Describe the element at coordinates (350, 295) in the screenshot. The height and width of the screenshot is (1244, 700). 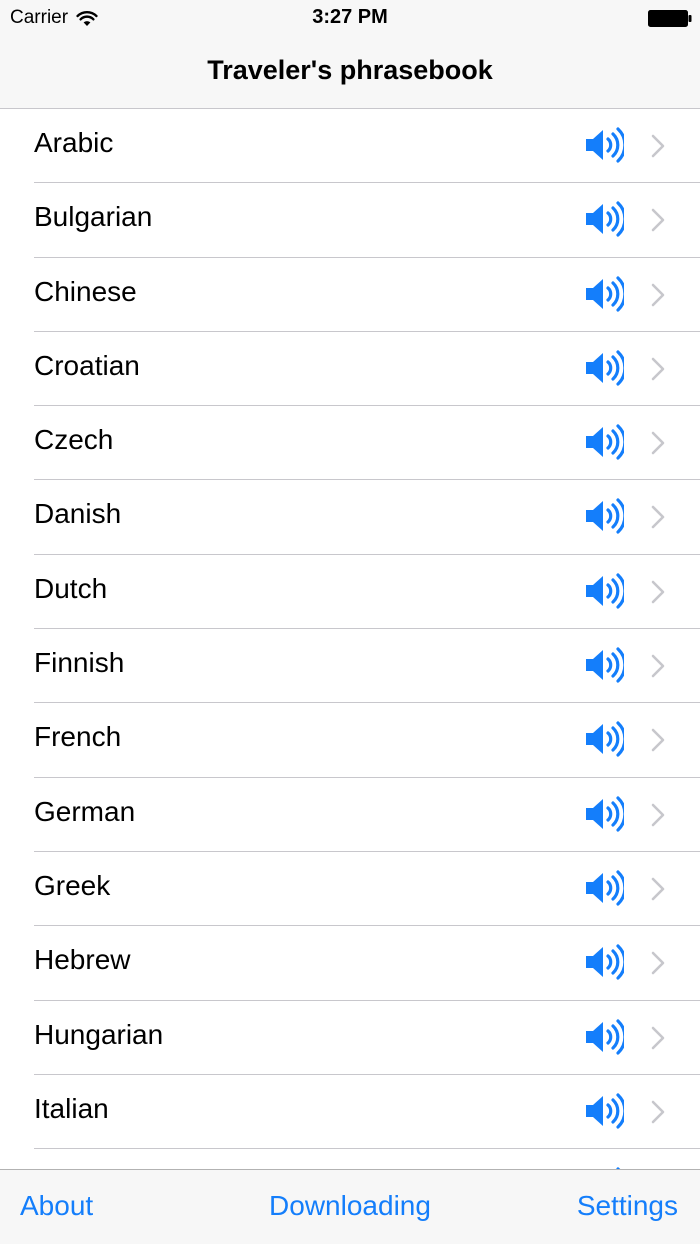
I see `list-item: Chinese` at that location.